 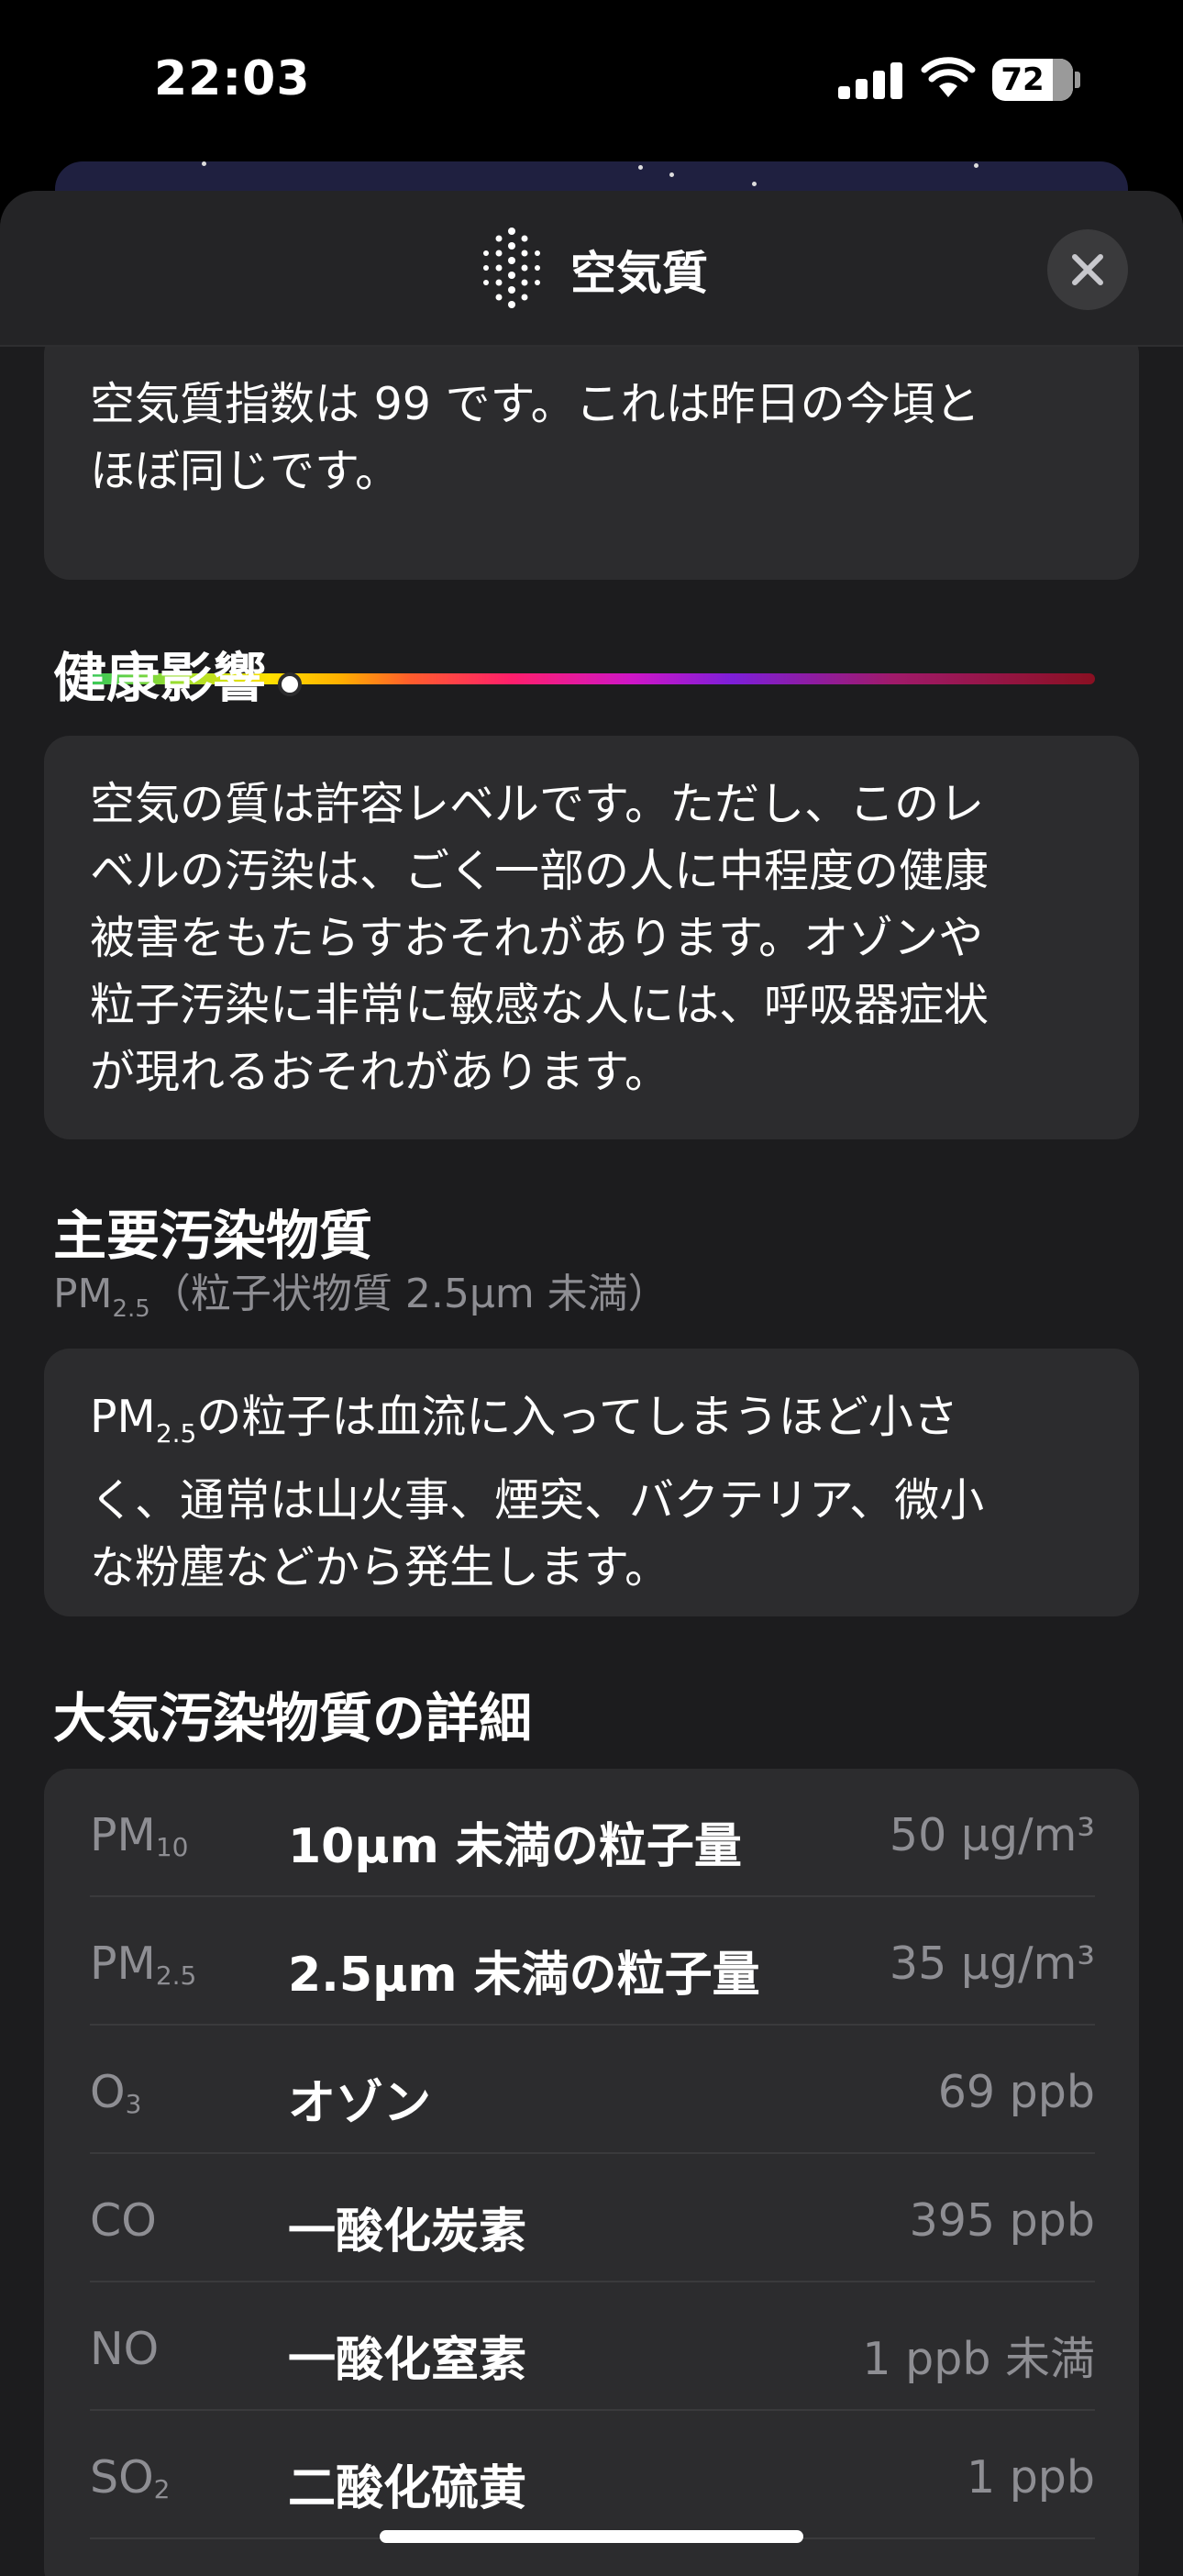 I want to click on pollutant-name: 10µm 未満の粒子量, so click(x=515, y=1846).